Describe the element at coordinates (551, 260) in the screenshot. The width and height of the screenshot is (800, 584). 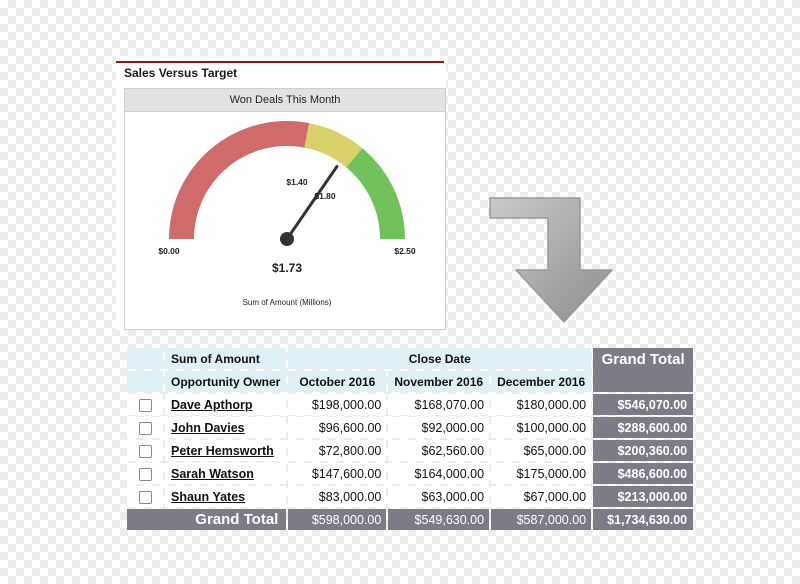
I see `turn-down-arrow-icon` at that location.